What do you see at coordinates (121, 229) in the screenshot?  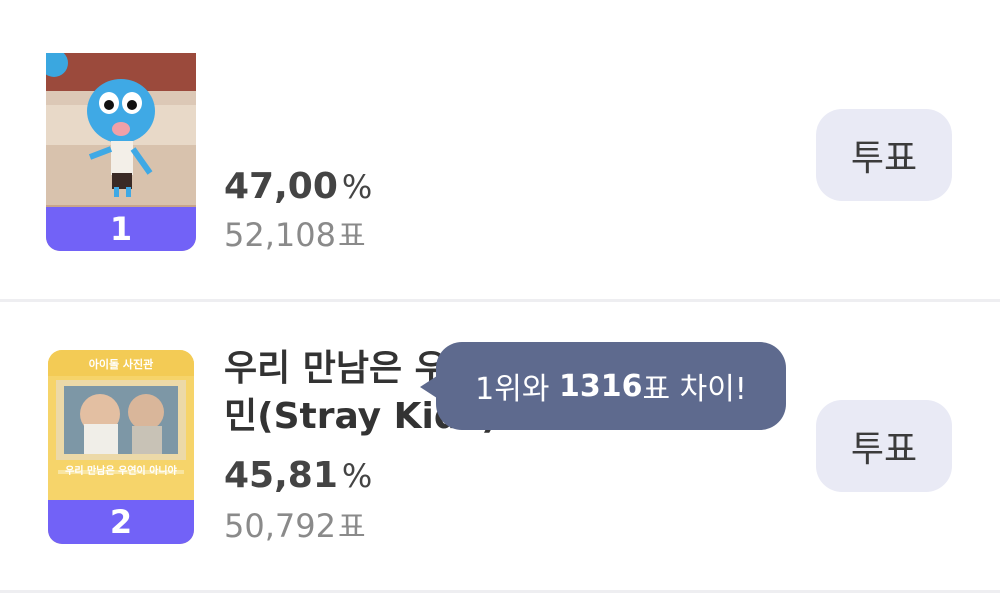 I see `rank-badge: 1` at bounding box center [121, 229].